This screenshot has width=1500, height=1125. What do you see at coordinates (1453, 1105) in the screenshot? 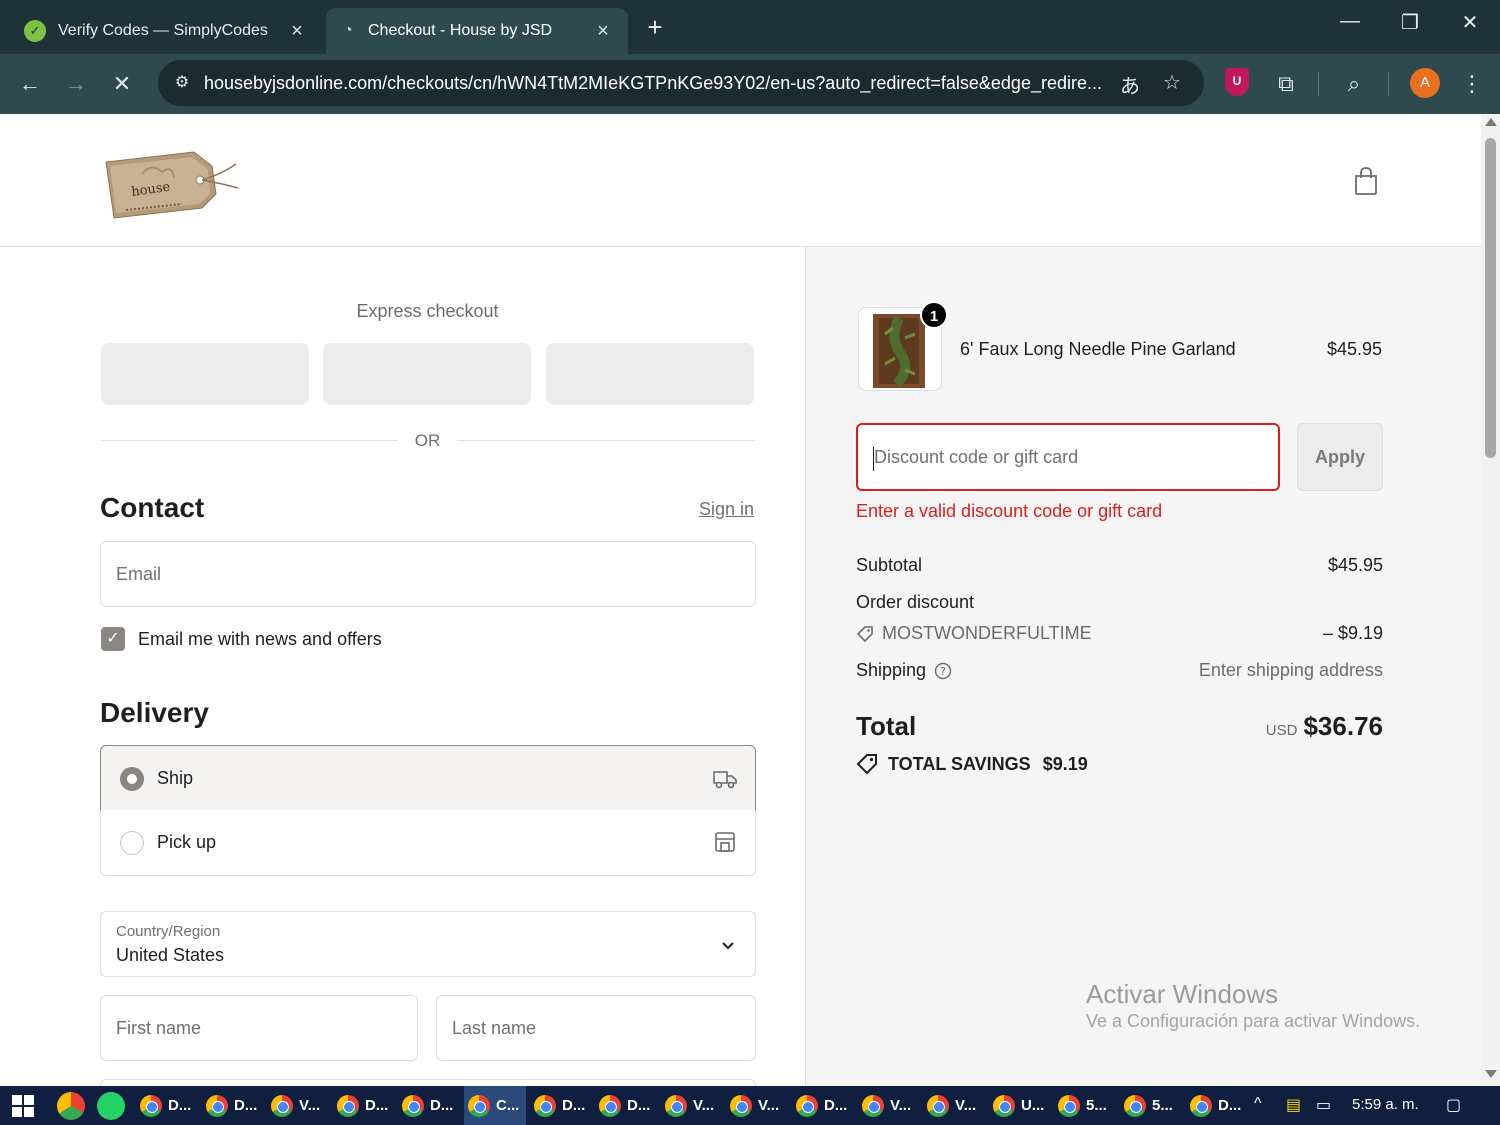
I see `notifications-icon: ▢` at bounding box center [1453, 1105].